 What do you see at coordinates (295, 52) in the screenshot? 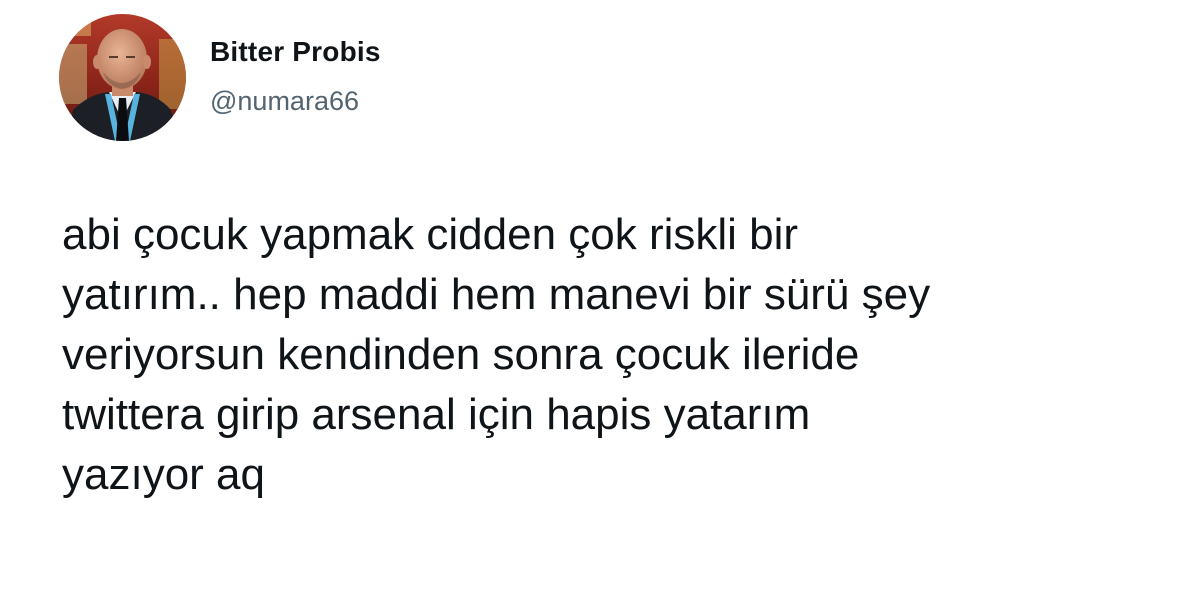
I see `author-display-name: Bitter Probis` at bounding box center [295, 52].